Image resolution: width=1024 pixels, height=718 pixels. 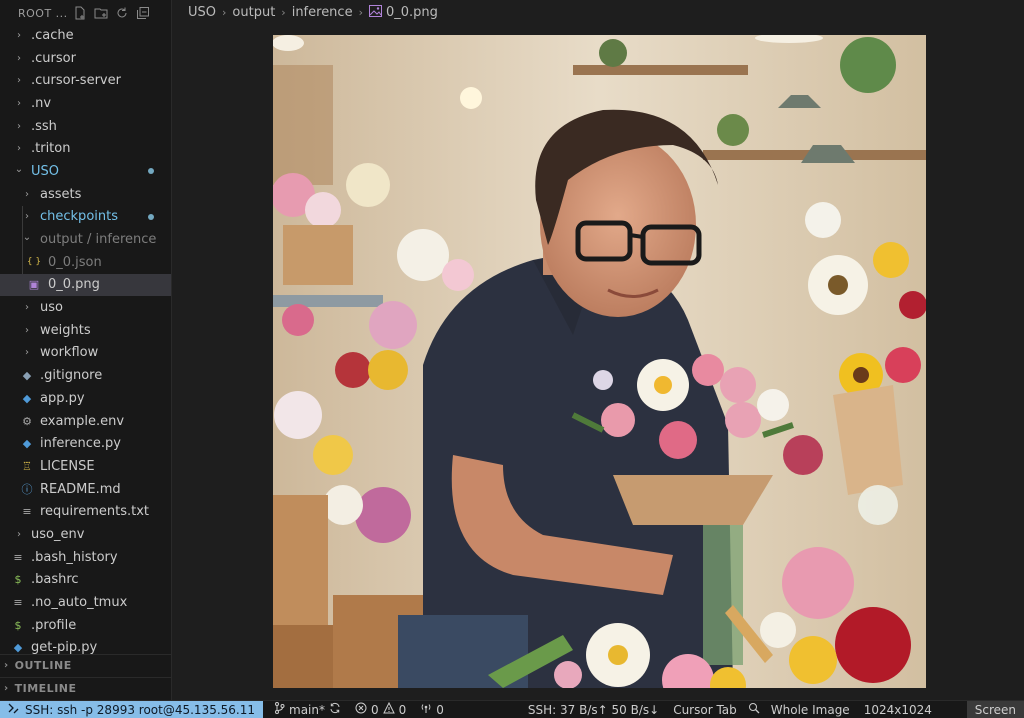 I want to click on tree-item-label: .cursor-server, so click(x=76, y=81).